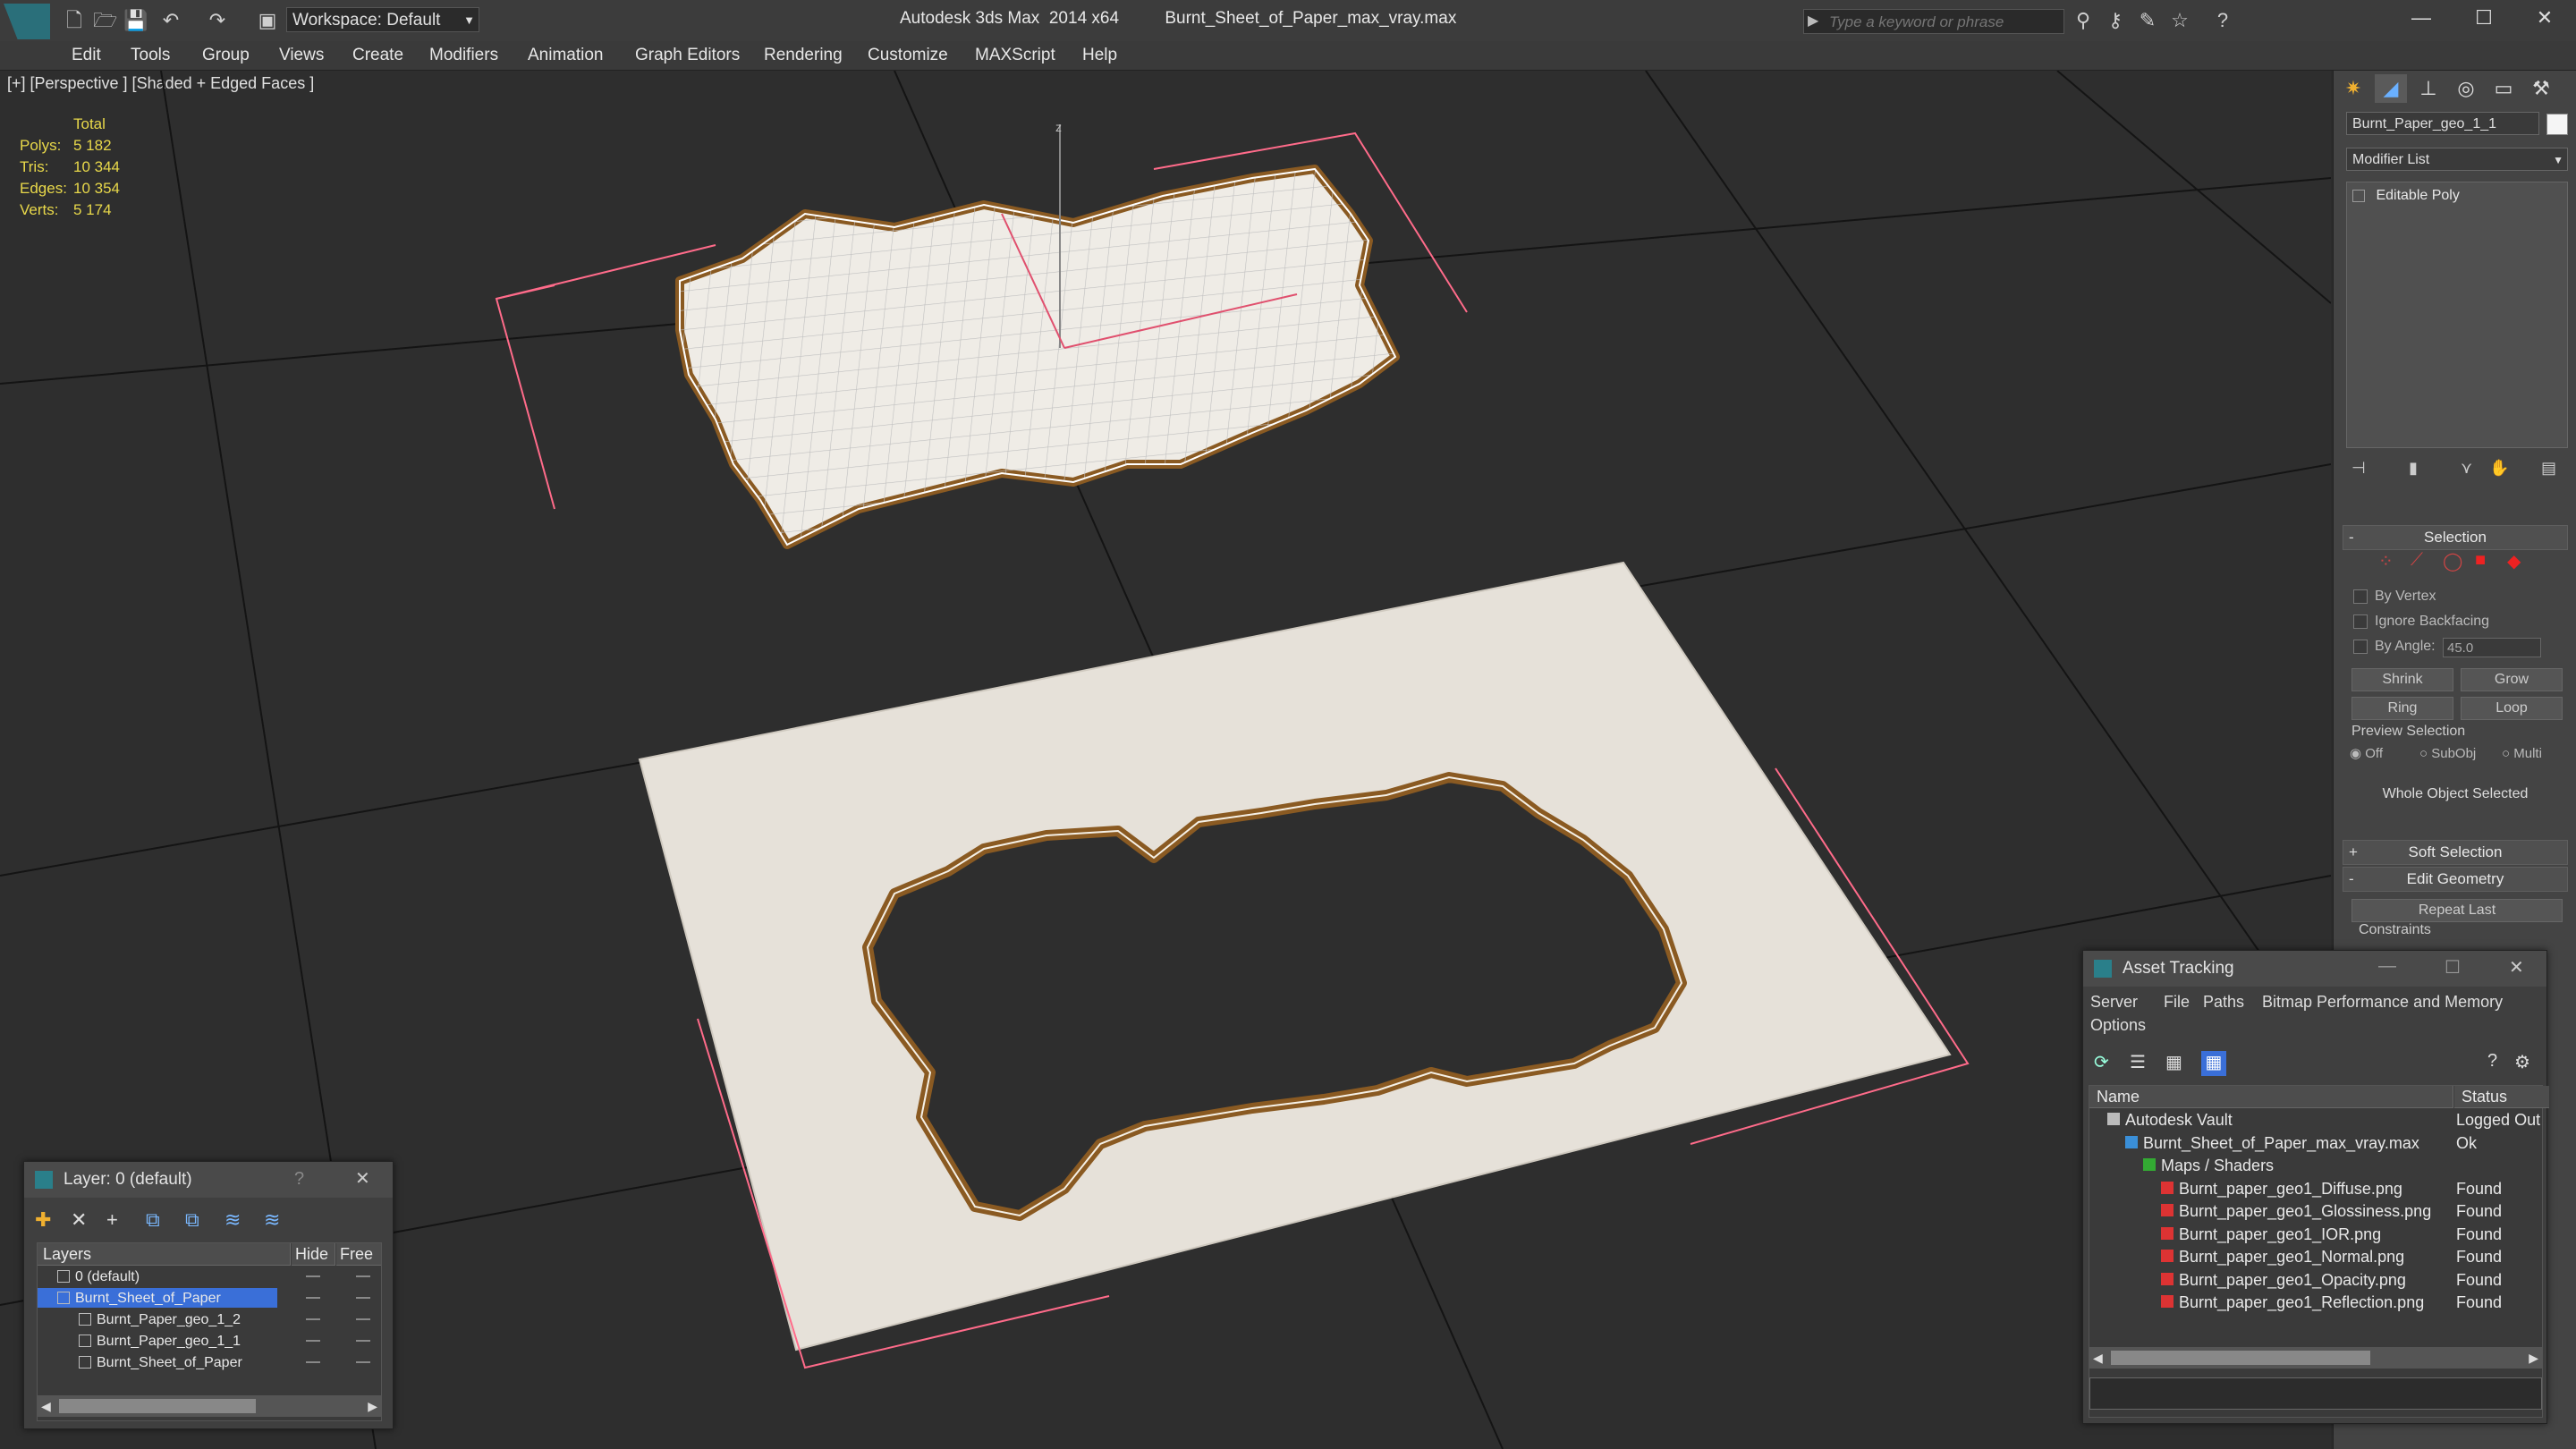 The height and width of the screenshot is (1449, 2576). What do you see at coordinates (301, 55) in the screenshot?
I see `menu-views: Views` at bounding box center [301, 55].